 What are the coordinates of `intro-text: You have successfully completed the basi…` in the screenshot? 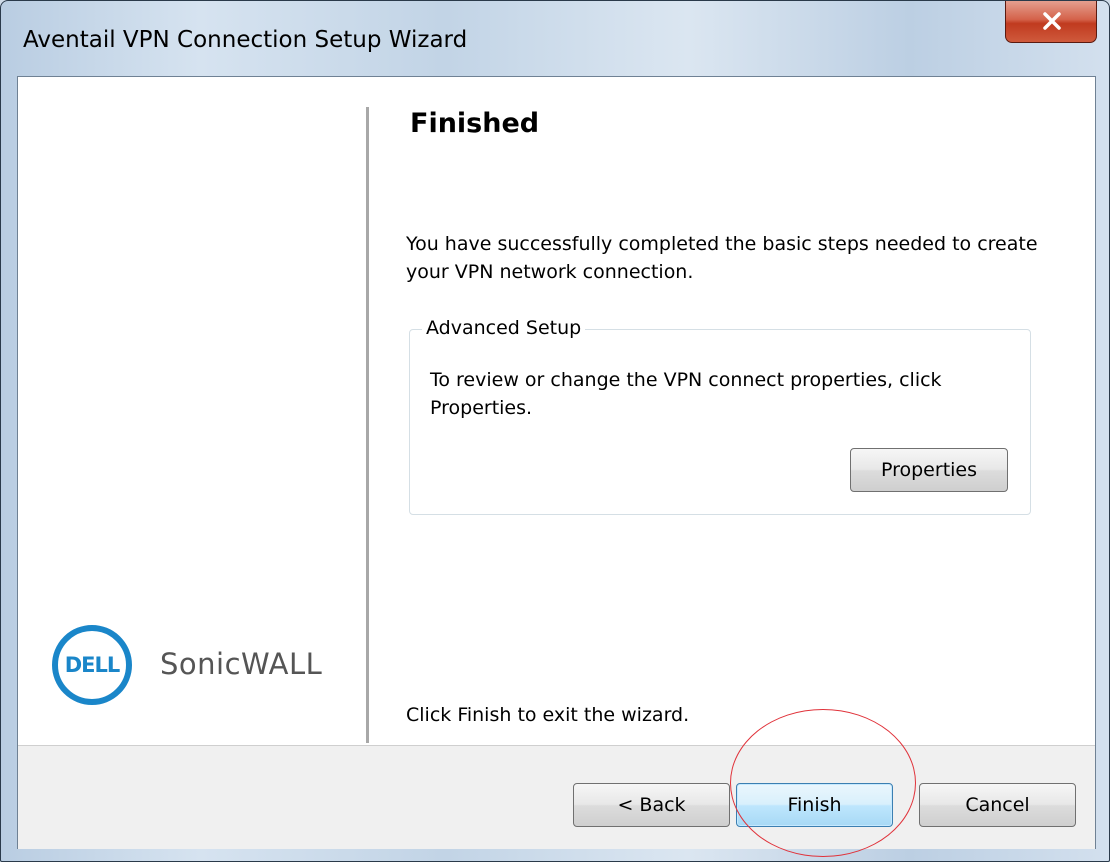 It's located at (722, 258).